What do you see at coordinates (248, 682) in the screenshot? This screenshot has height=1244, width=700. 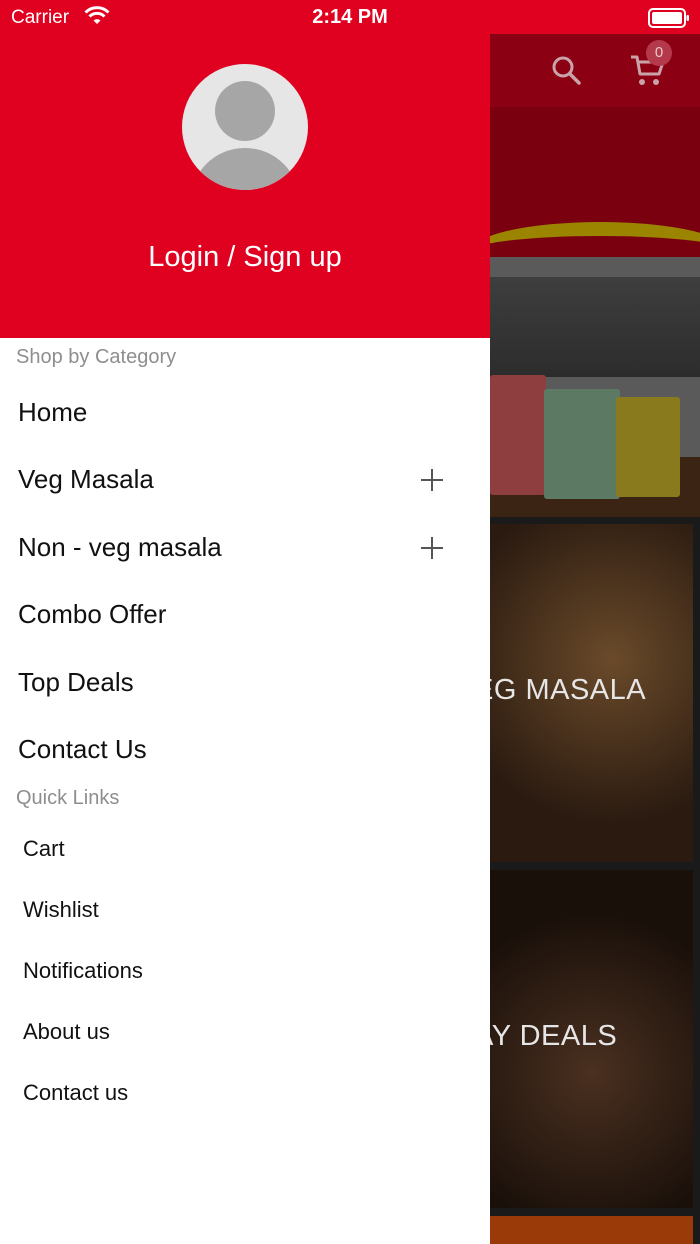 I see `menu-item-top-deals: Top Deals` at bounding box center [248, 682].